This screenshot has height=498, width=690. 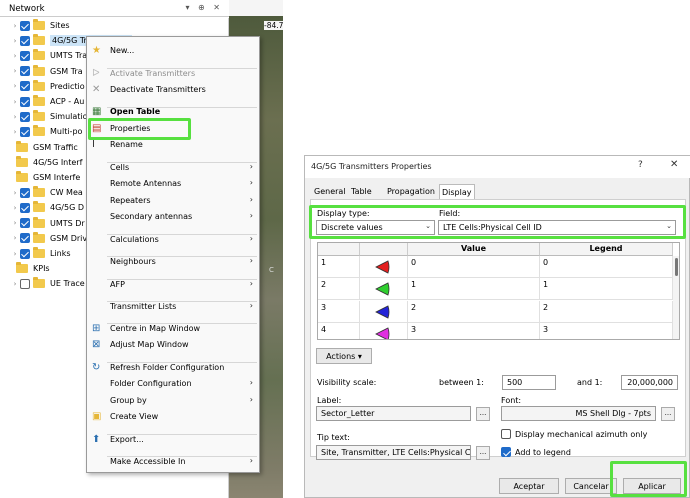 What do you see at coordinates (173, 262) in the screenshot?
I see `menu-item-neighbours: Neighbours ›` at bounding box center [173, 262].